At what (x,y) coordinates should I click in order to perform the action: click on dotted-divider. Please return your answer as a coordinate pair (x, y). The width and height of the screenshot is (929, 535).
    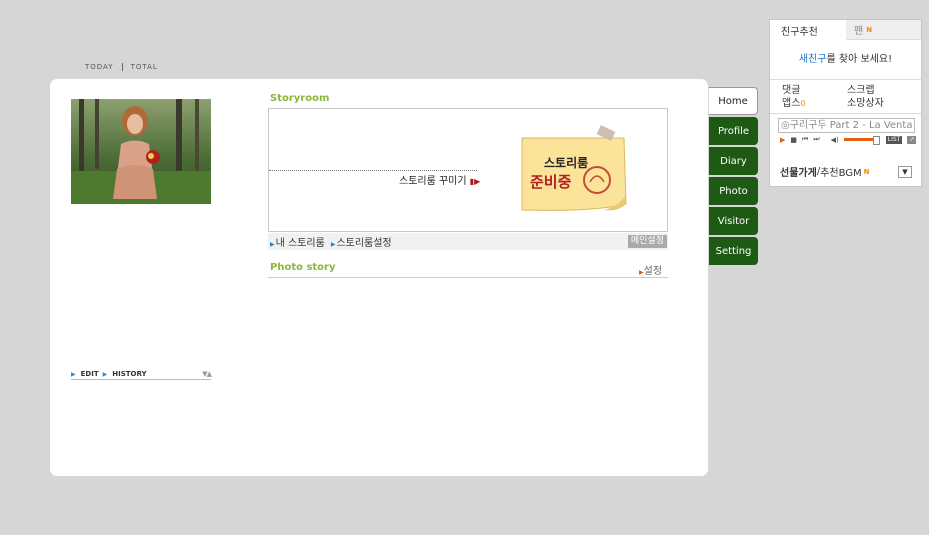
    Looking at the image, I should click on (373, 170).